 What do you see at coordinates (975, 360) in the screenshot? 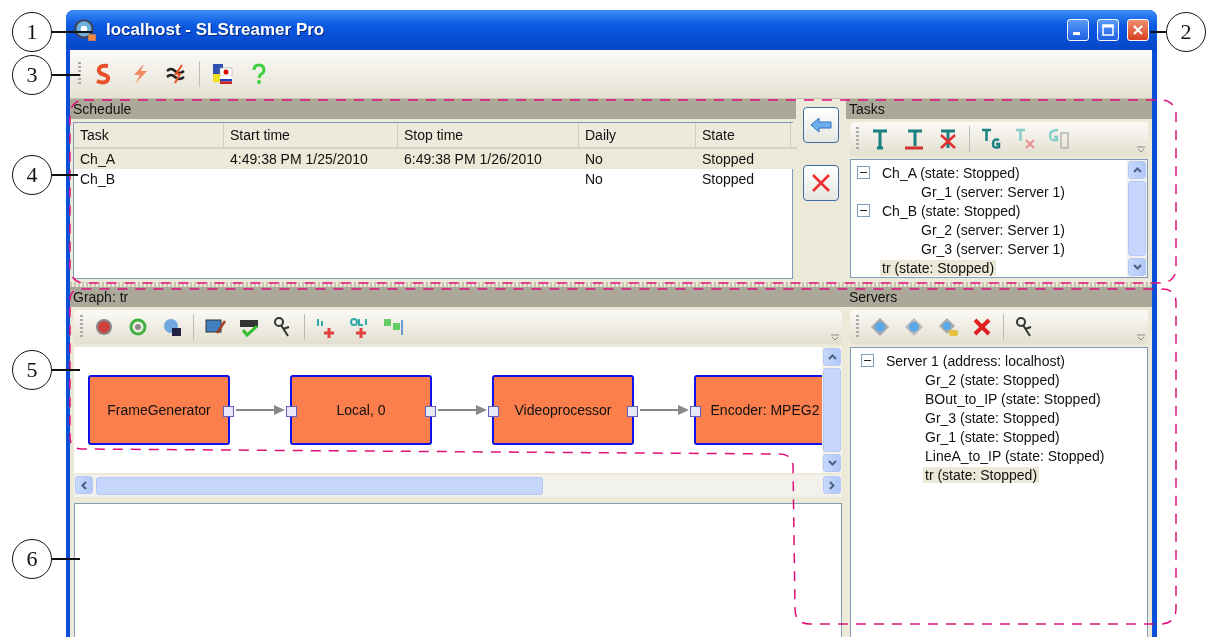
I see `tree-item: Server 1 (address: localhost)` at bounding box center [975, 360].